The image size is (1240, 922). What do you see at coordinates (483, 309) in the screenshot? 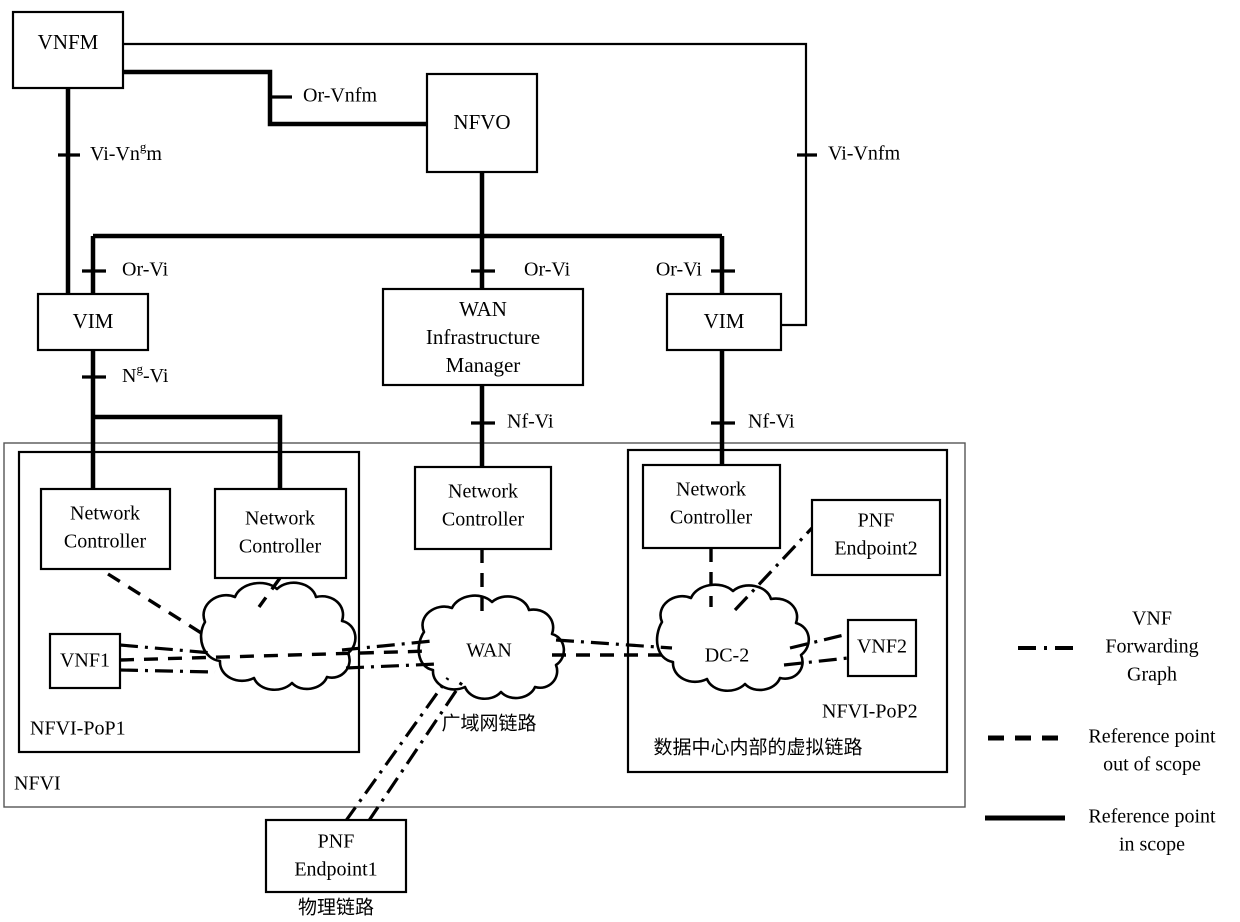
I see `node-wan-im-line1: WAN` at bounding box center [483, 309].